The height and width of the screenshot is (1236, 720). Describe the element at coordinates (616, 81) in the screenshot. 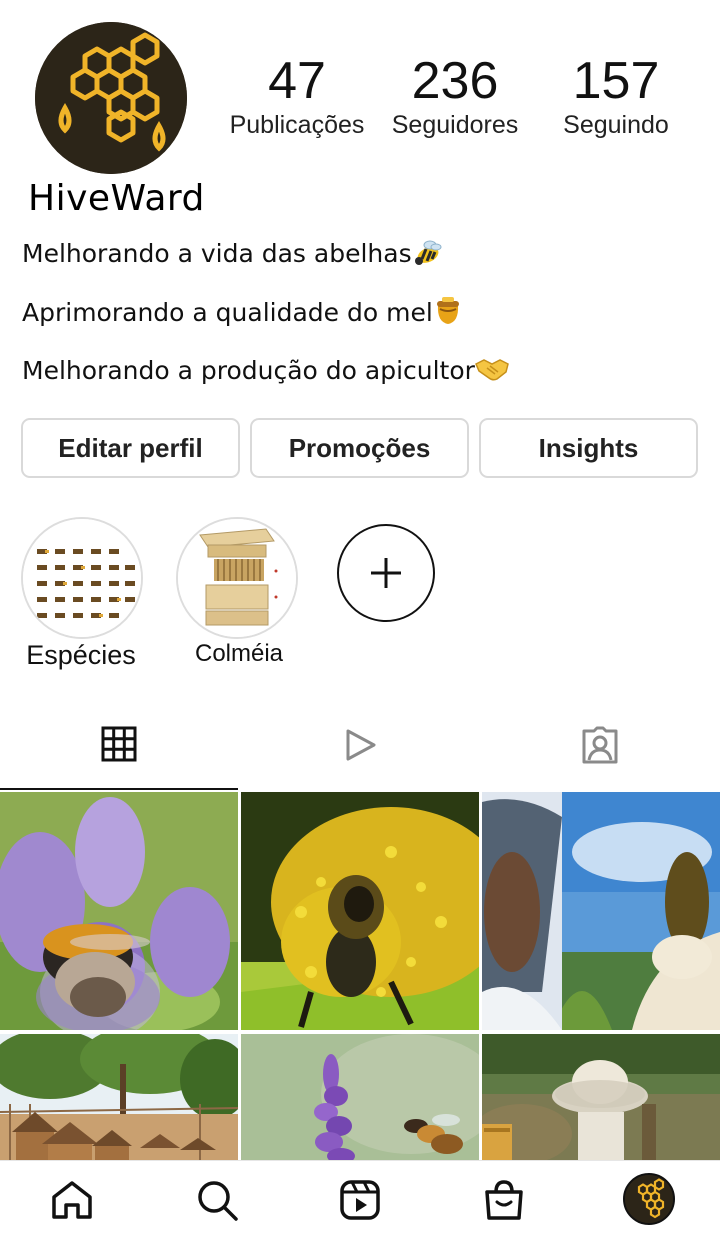

I see `following-count: 157` at that location.